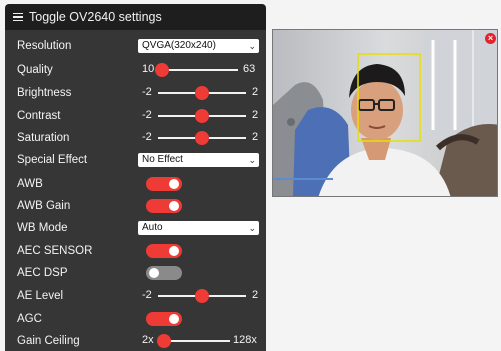  Describe the element at coordinates (147, 92) in the screenshot. I see `brightness-min: -2` at that location.